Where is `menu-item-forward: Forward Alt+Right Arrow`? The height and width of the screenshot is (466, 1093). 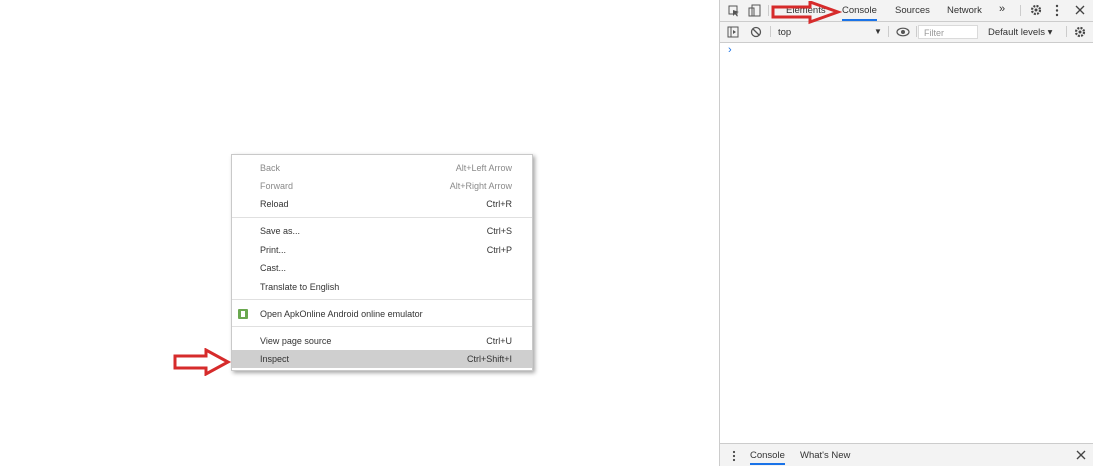 menu-item-forward: Forward Alt+Right Arrow is located at coordinates (382, 186).